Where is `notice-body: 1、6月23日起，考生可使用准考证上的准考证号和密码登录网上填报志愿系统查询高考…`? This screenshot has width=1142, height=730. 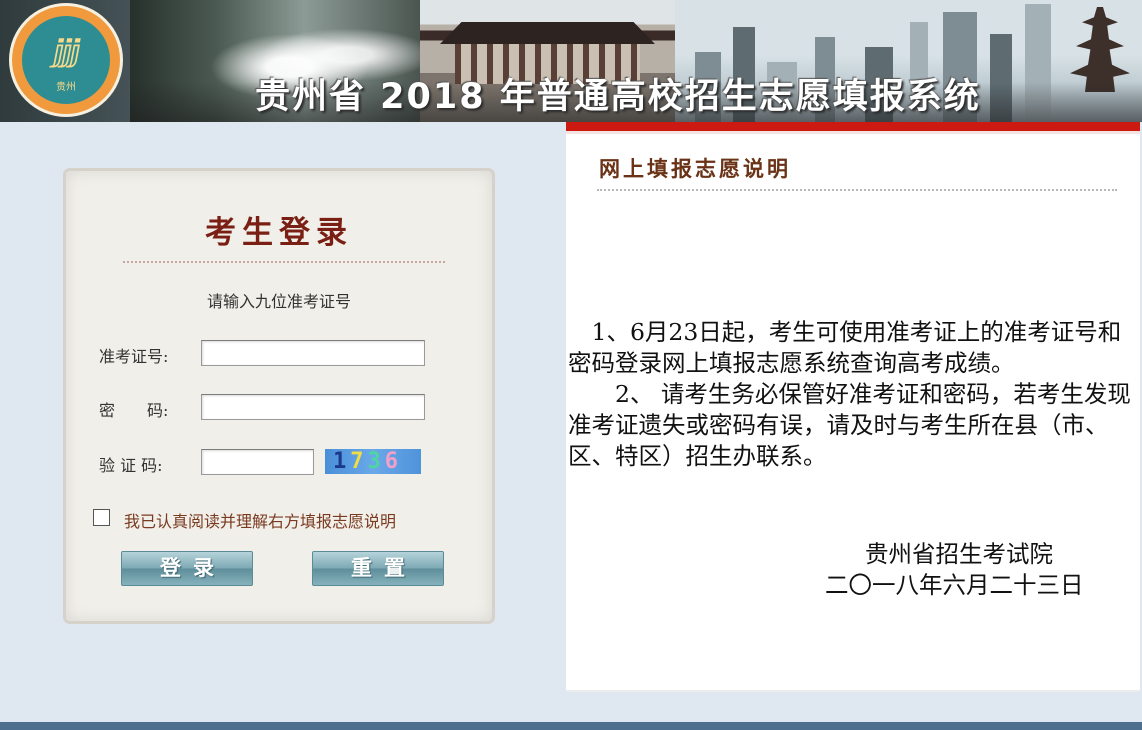
notice-body: 1、6月23日起，考生可使用准考证上的准考证号和密码登录网上填报志愿系统查询高考… is located at coordinates (853, 394).